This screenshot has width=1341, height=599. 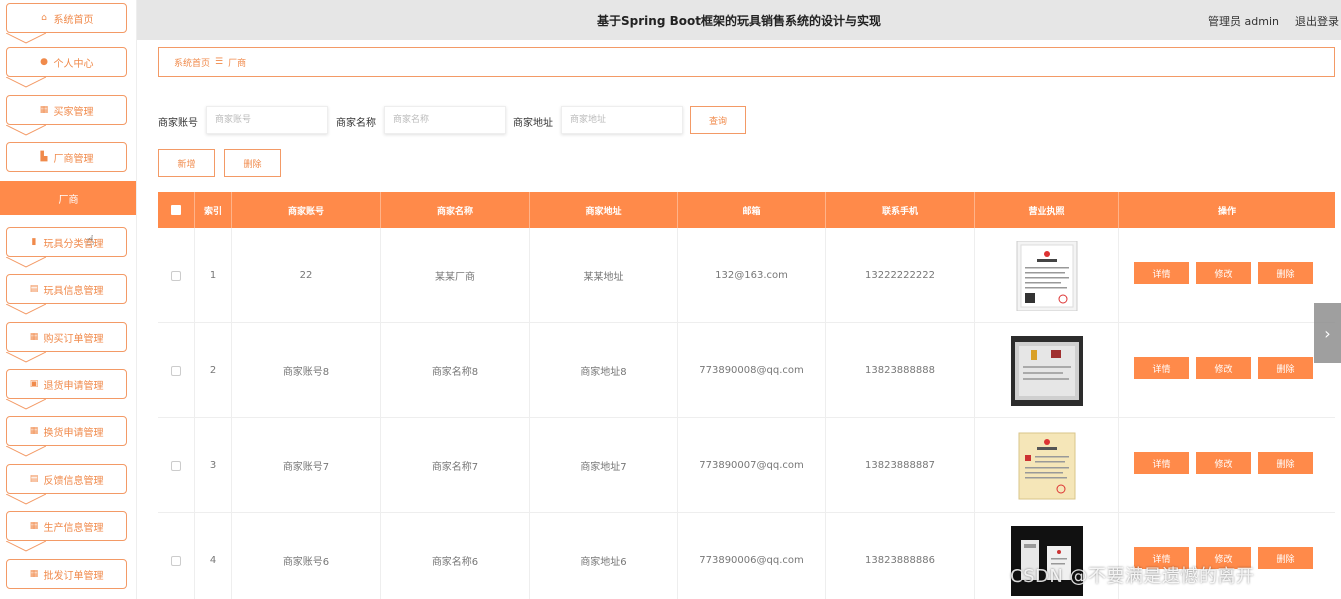 I want to click on sidebar-item-label: 反馈信息管理, so click(x=73, y=481).